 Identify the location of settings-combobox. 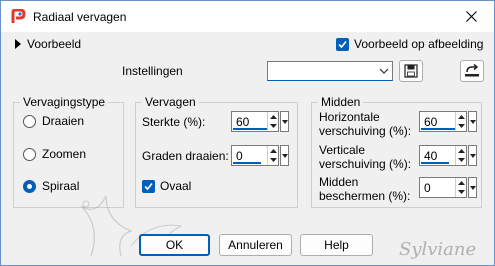
(330, 71).